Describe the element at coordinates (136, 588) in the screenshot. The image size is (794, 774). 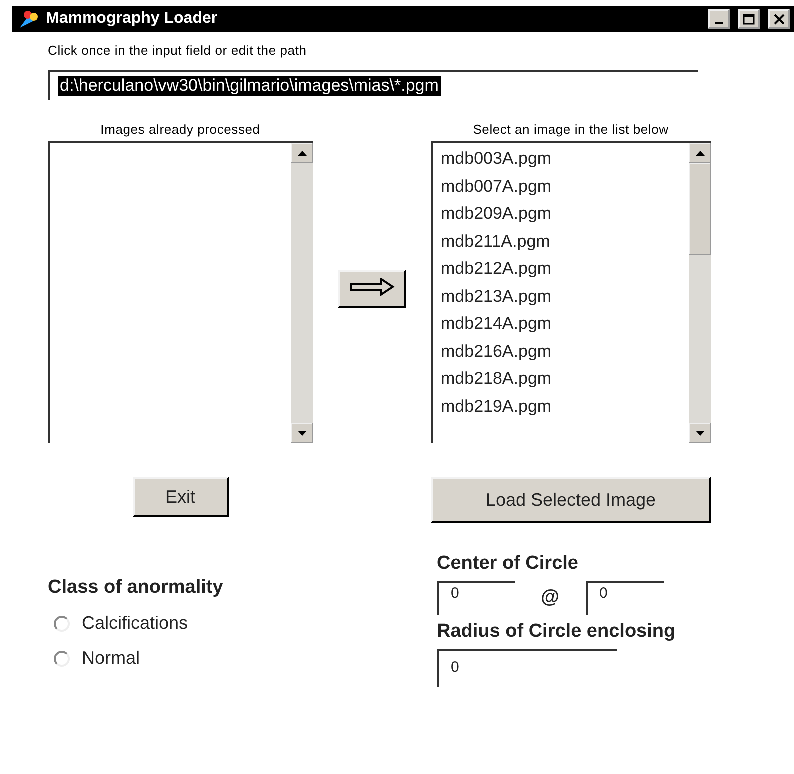
I see `class-title: Class of anormality` at that location.